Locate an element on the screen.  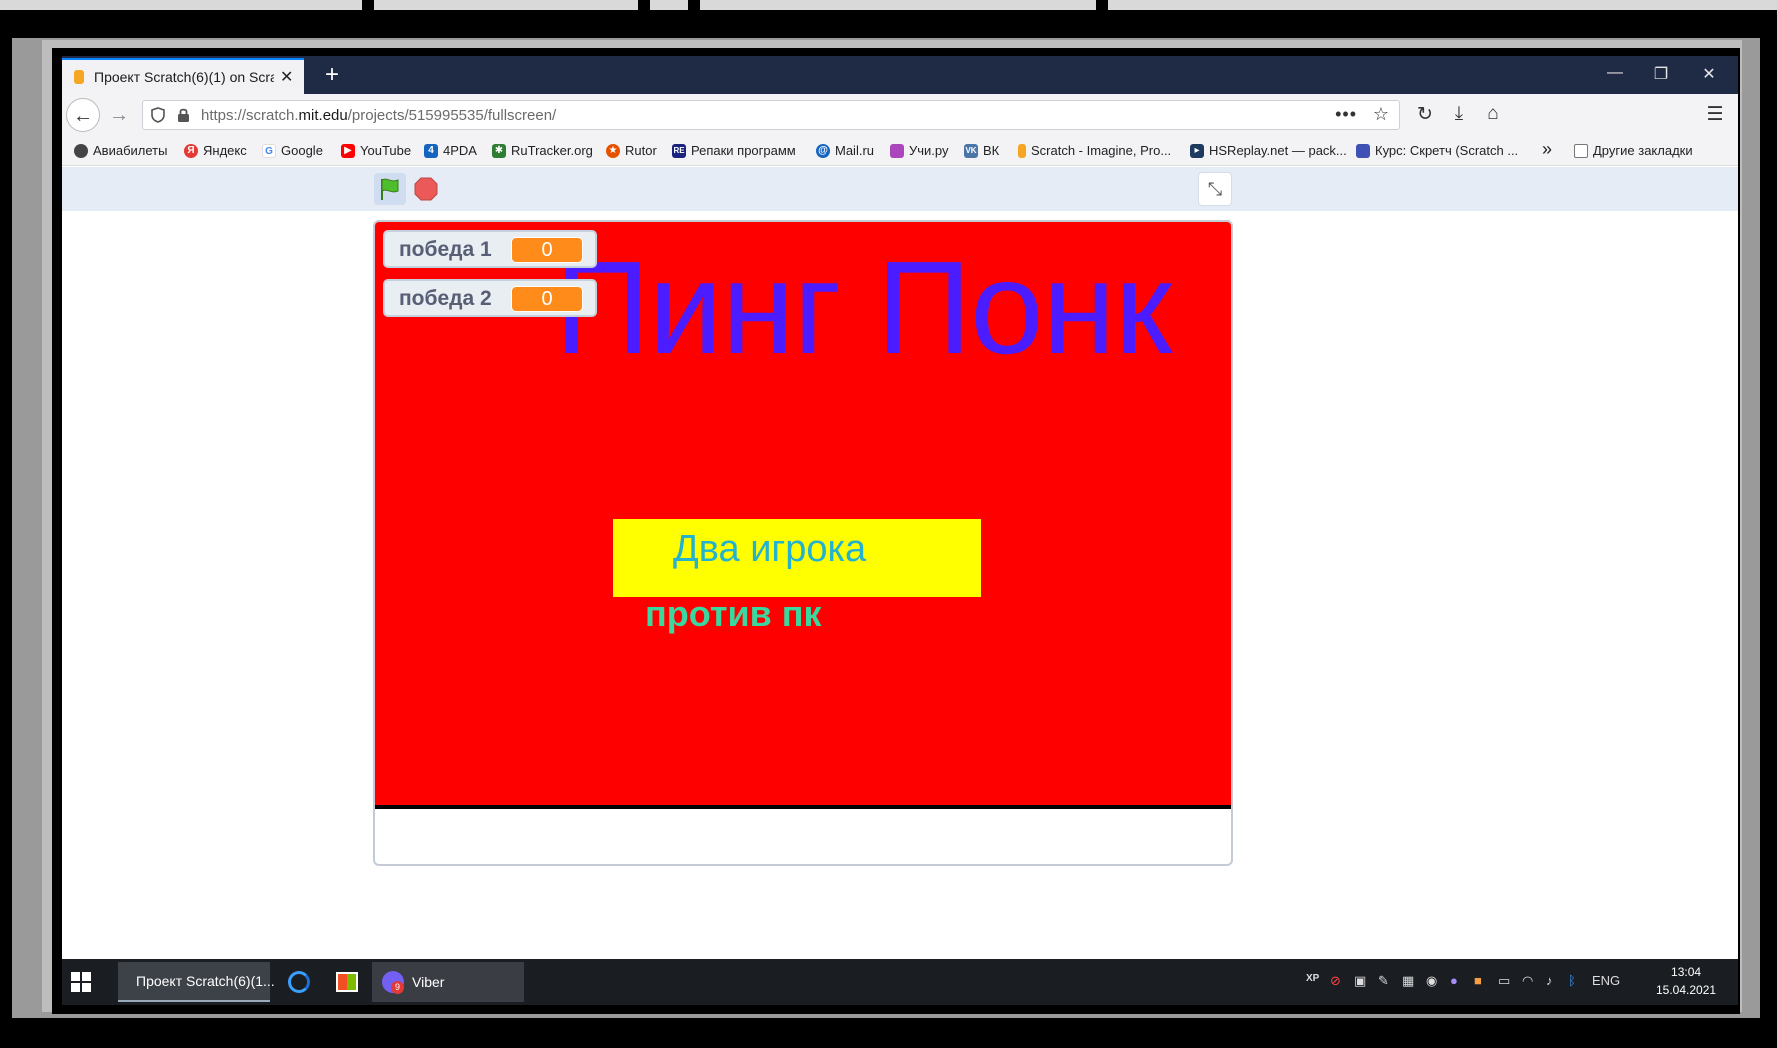
exit-fullscreen-button: ⤡ is located at coordinates (1215, 189).